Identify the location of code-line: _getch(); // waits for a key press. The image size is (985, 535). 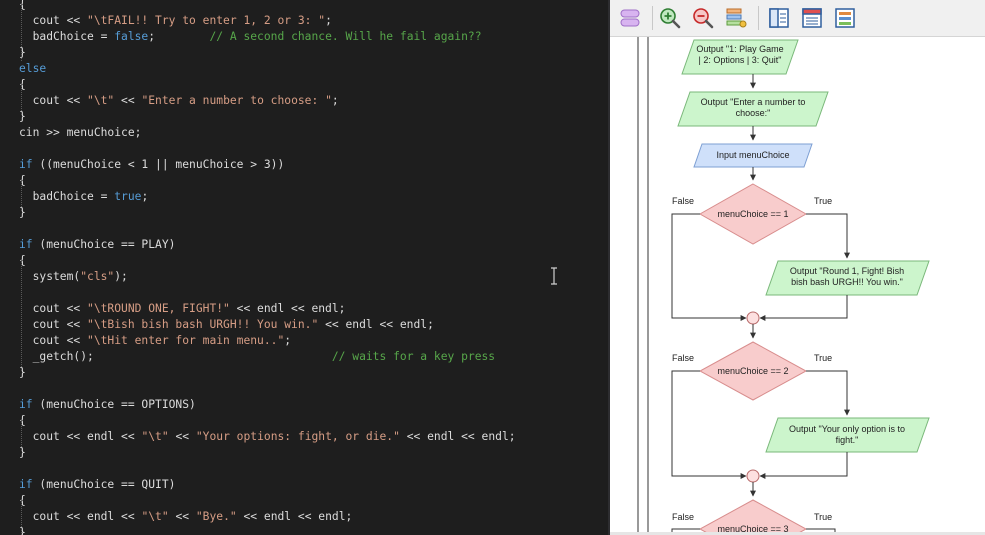
(257, 357).